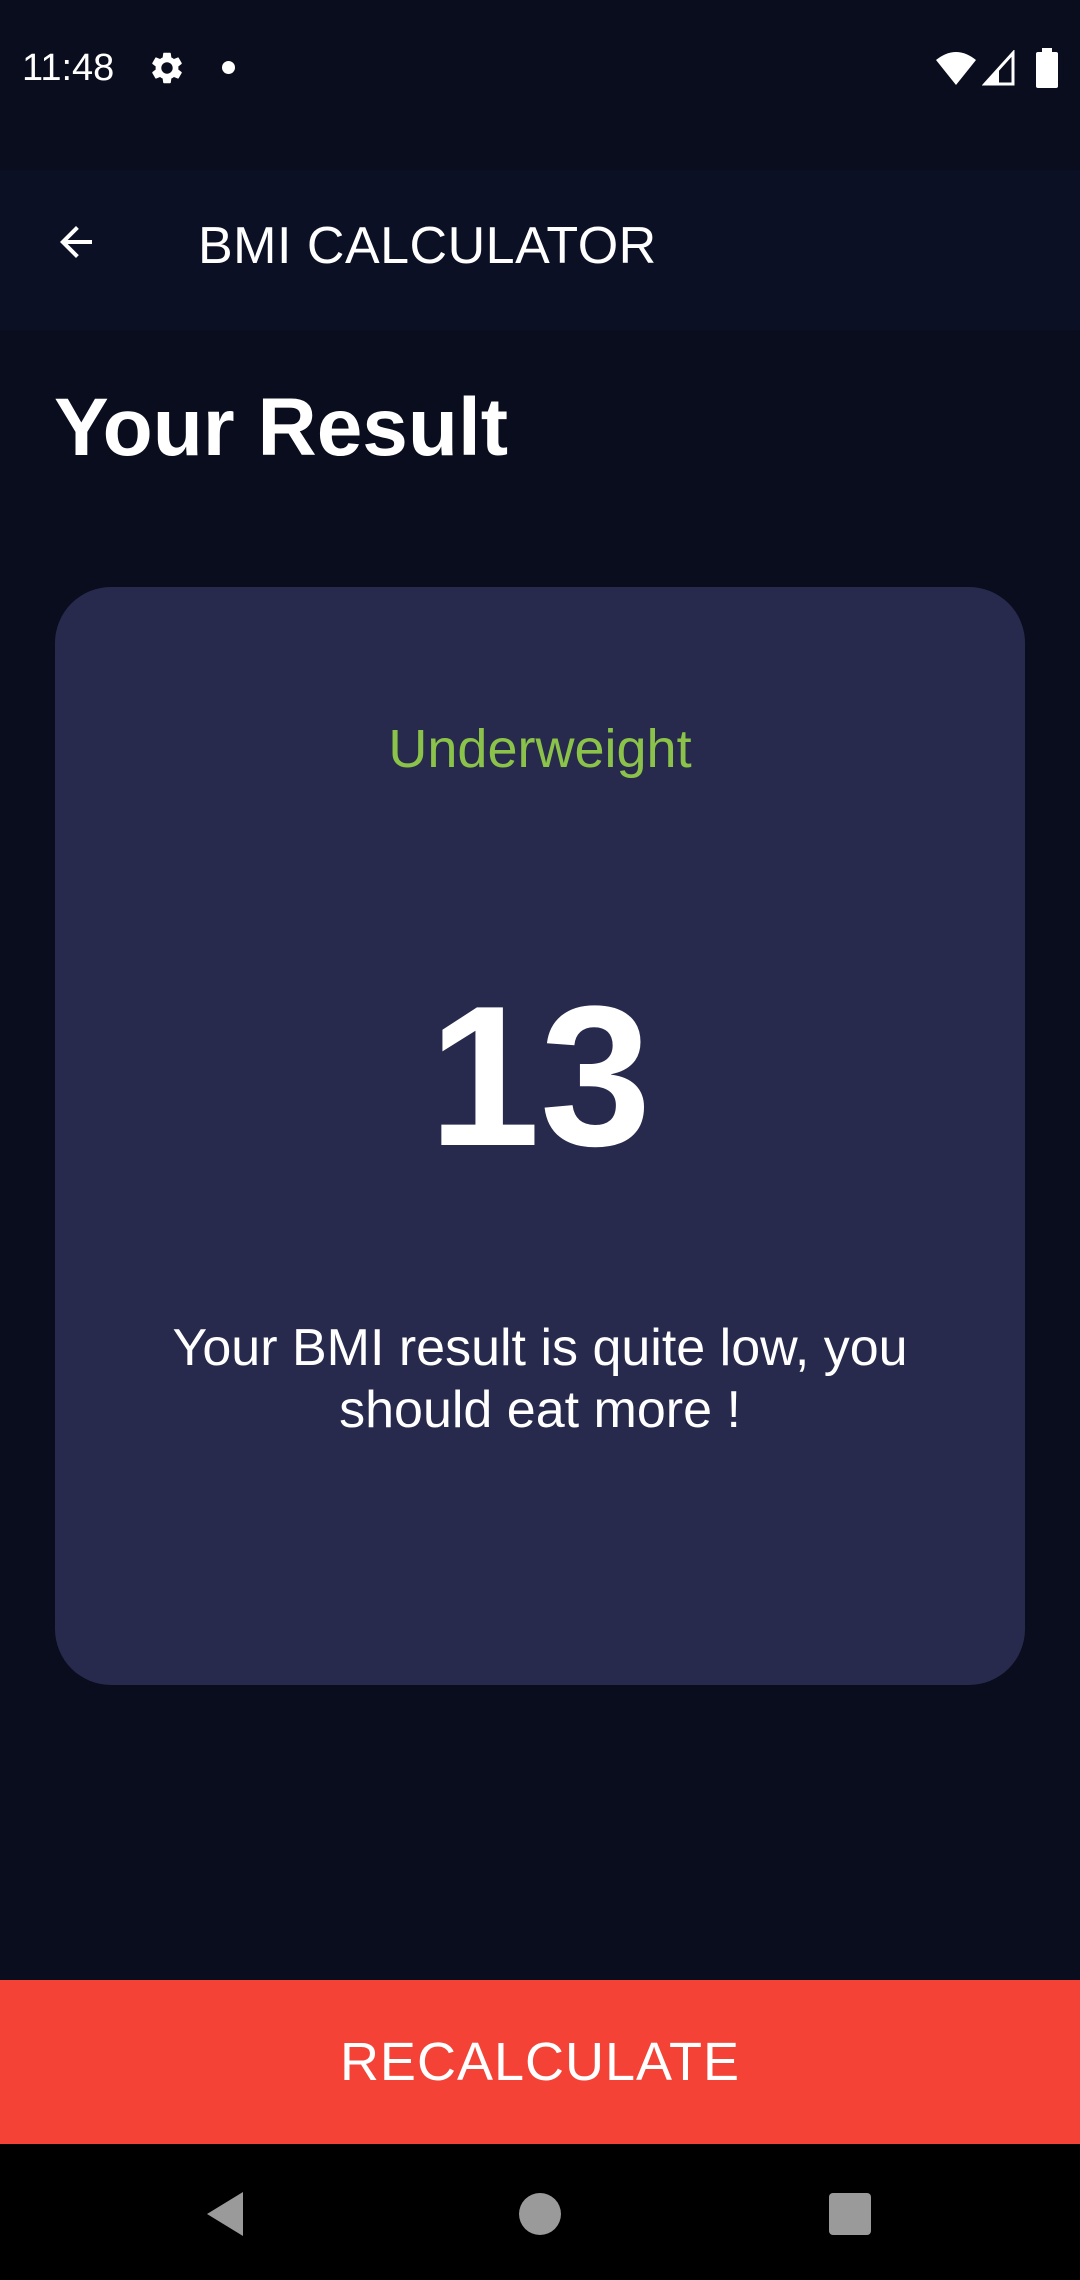 The height and width of the screenshot is (2280, 1080). What do you see at coordinates (228, 67) in the screenshot?
I see `notification-dot-icon` at bounding box center [228, 67].